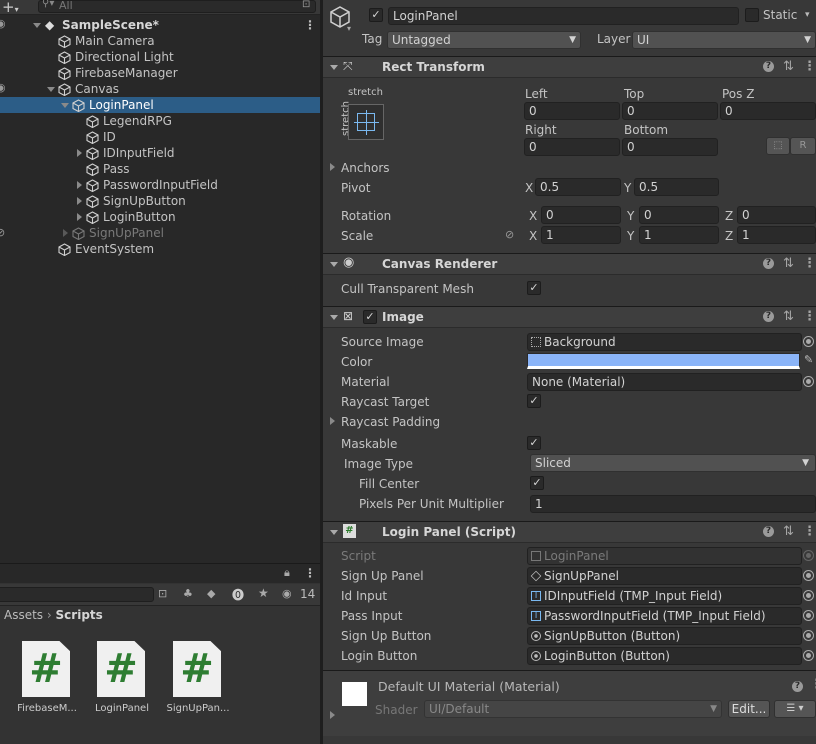 The width and height of the screenshot is (816, 744). Describe the element at coordinates (160, 233) in the screenshot. I see `hierarchy-item: SignUpPanel` at that location.